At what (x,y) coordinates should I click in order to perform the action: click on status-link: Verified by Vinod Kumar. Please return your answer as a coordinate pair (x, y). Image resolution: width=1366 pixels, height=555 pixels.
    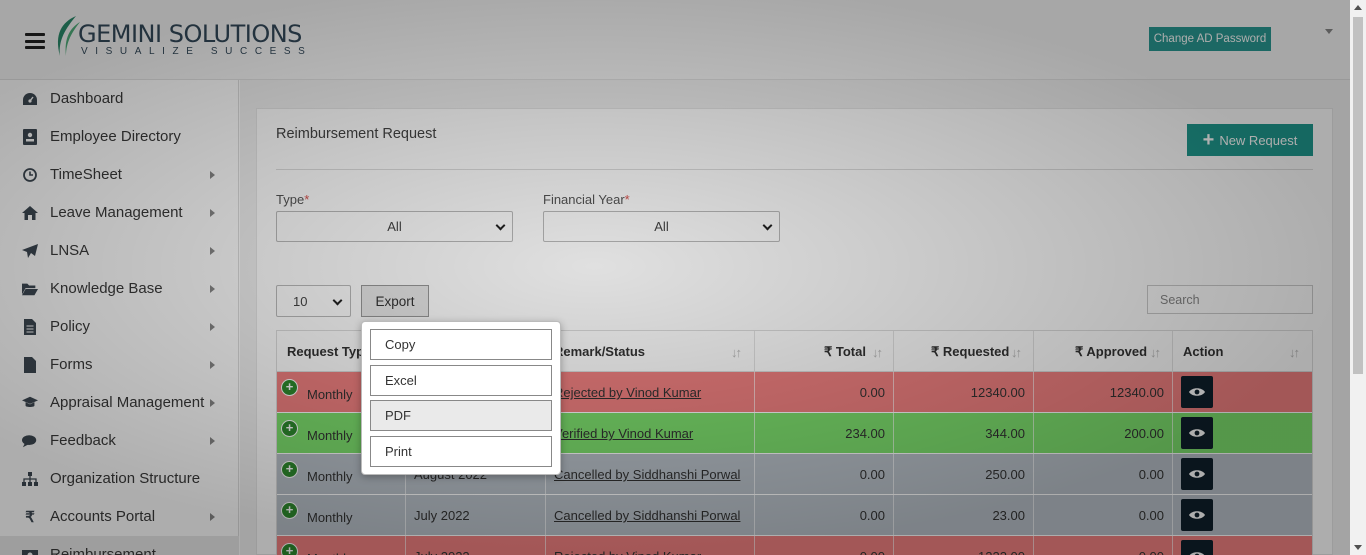
    Looking at the image, I should click on (623, 433).